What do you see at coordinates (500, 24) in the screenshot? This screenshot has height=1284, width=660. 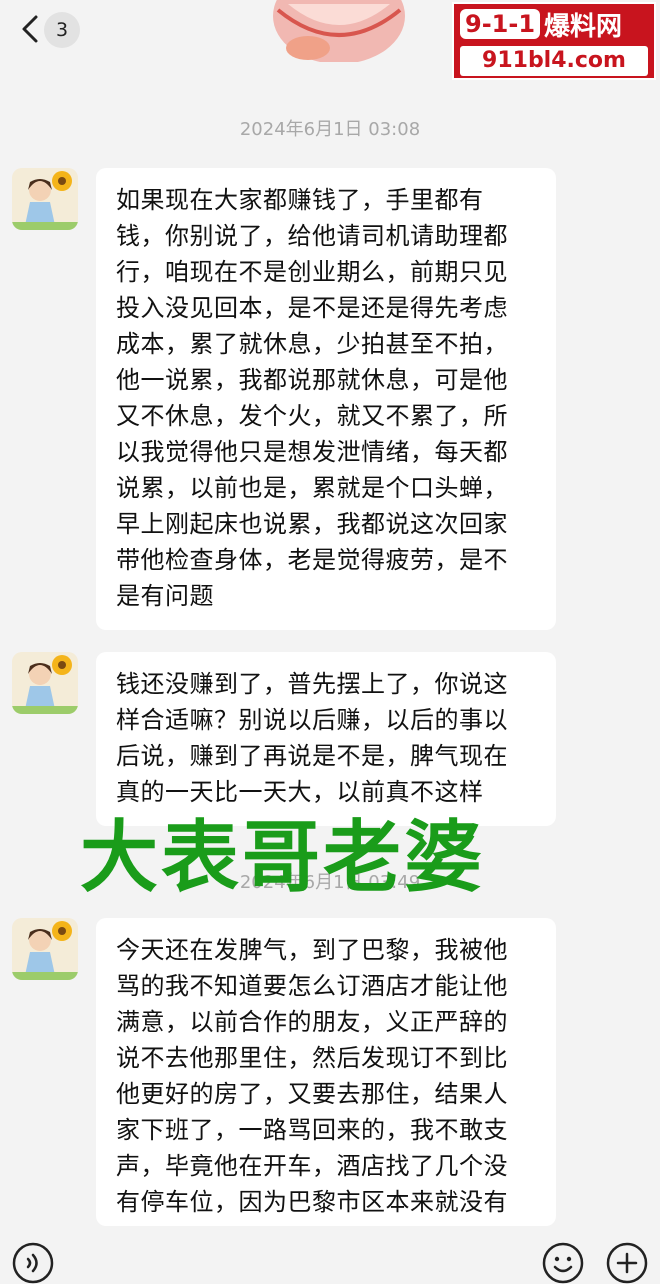 I see `watermark-number: 9-1-1` at bounding box center [500, 24].